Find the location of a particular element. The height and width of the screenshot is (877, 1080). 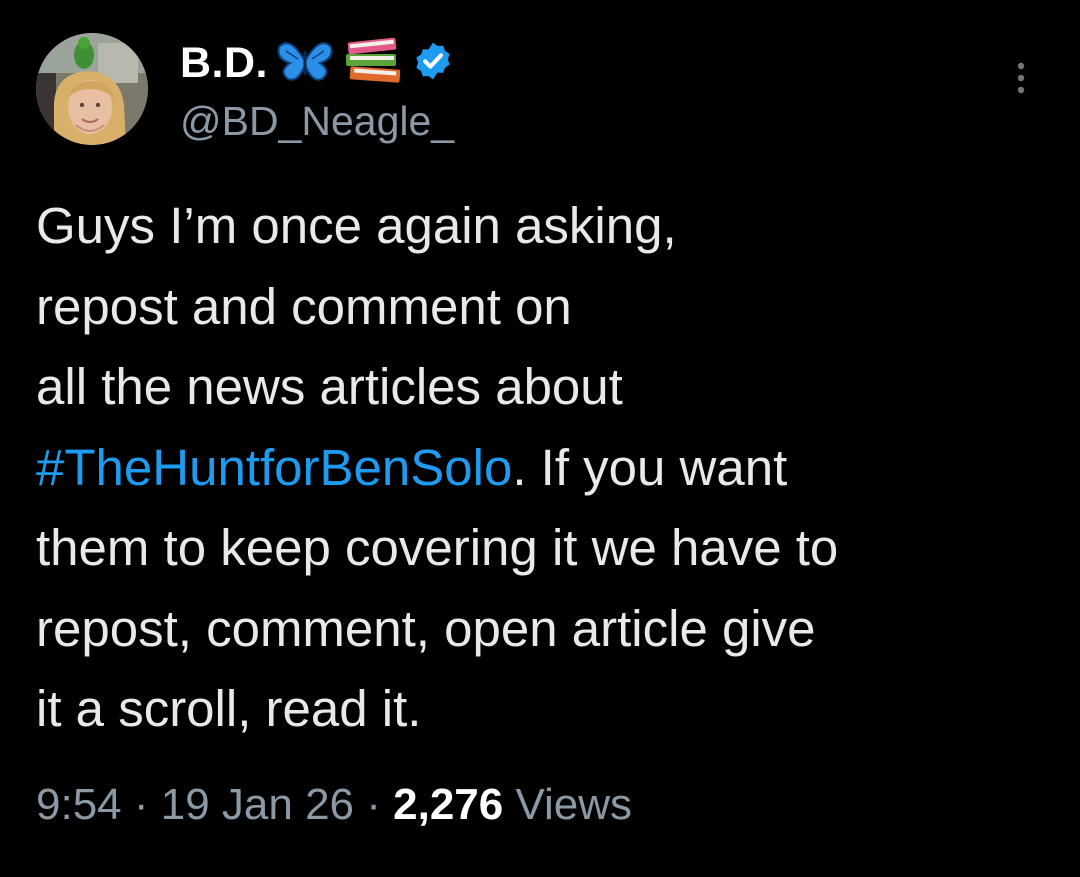

views-label: Views is located at coordinates (568, 804).